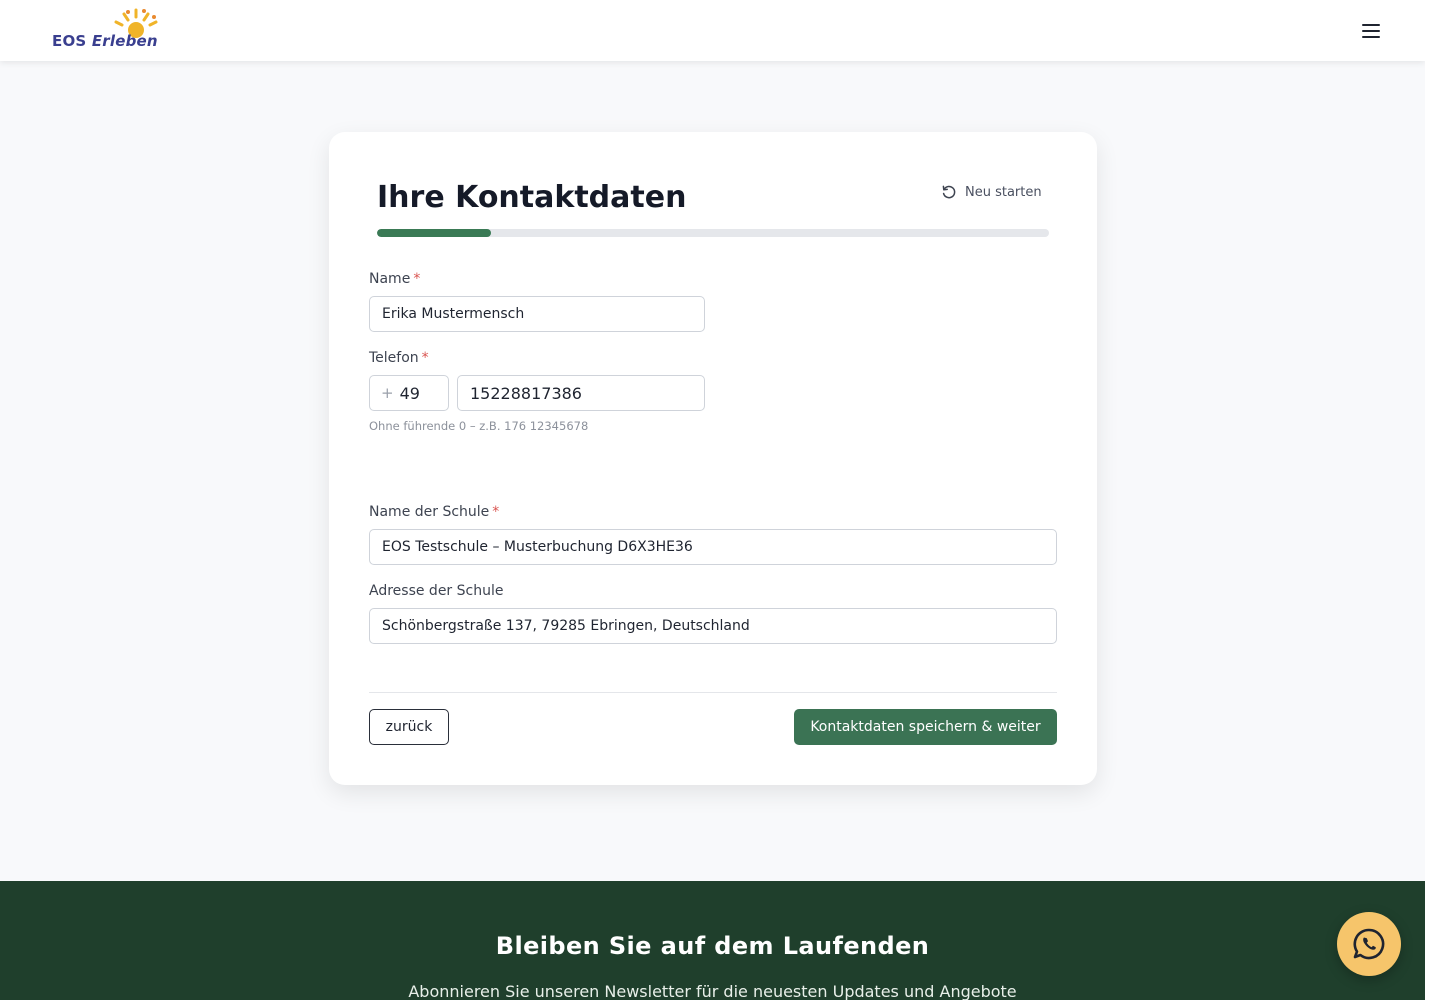 The image size is (1440, 1000). I want to click on menu-button, so click(1371, 31).